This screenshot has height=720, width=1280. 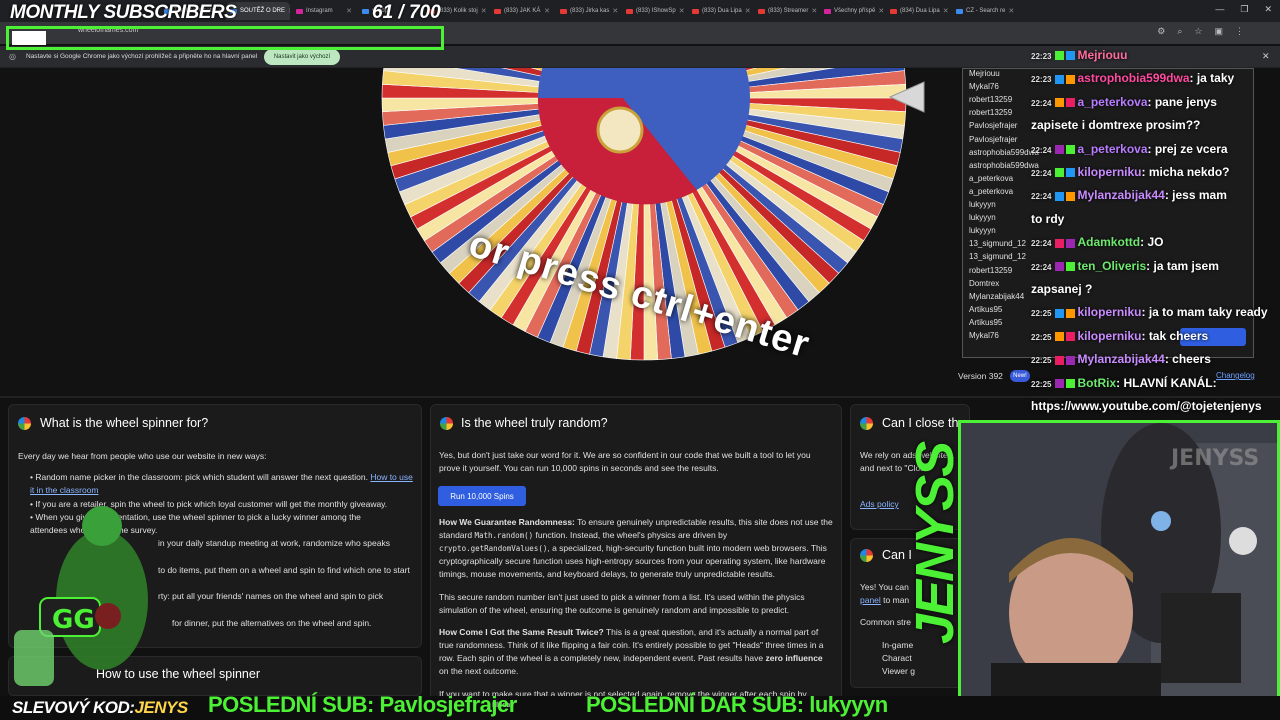 I want to click on ads-policy-link: Ads policy, so click(x=879, y=504).